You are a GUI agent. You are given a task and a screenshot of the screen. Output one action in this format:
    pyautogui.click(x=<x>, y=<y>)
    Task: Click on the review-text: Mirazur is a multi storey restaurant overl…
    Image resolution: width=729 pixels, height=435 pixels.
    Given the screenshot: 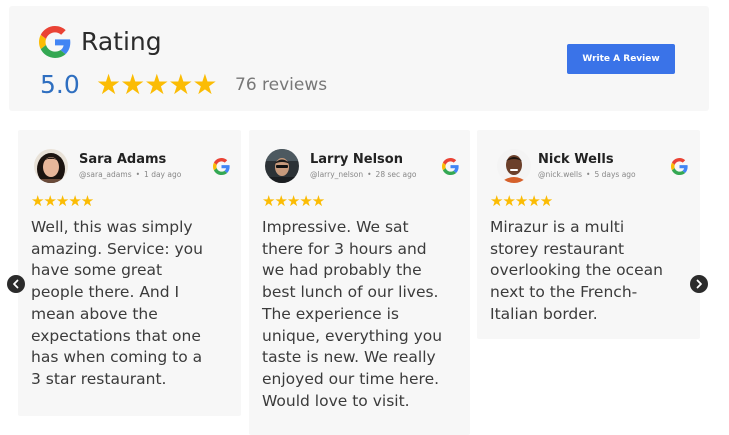 What is the action you would take?
    pyautogui.click(x=576, y=270)
    